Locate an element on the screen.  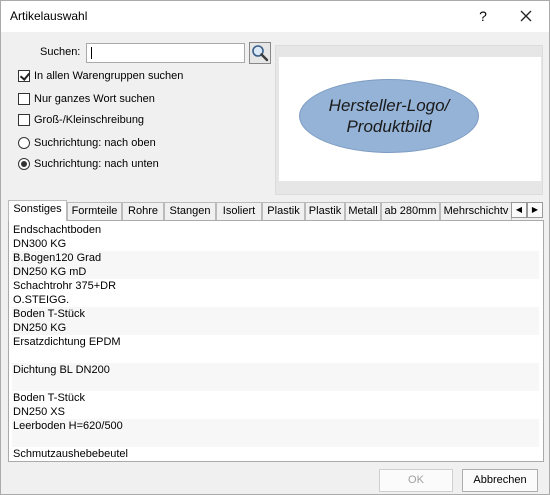
close-icon is located at coordinates (526, 16).